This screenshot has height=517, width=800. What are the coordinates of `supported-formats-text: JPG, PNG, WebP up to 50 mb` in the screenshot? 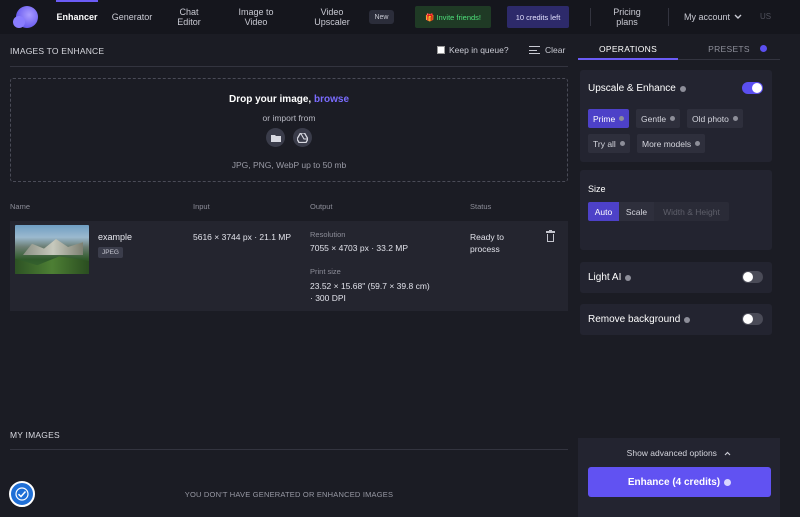 It's located at (289, 165).